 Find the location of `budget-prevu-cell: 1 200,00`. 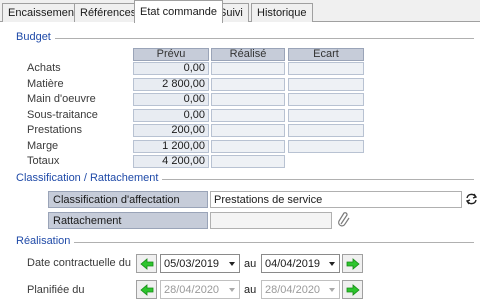

budget-prevu-cell: 1 200,00 is located at coordinates (171, 146).